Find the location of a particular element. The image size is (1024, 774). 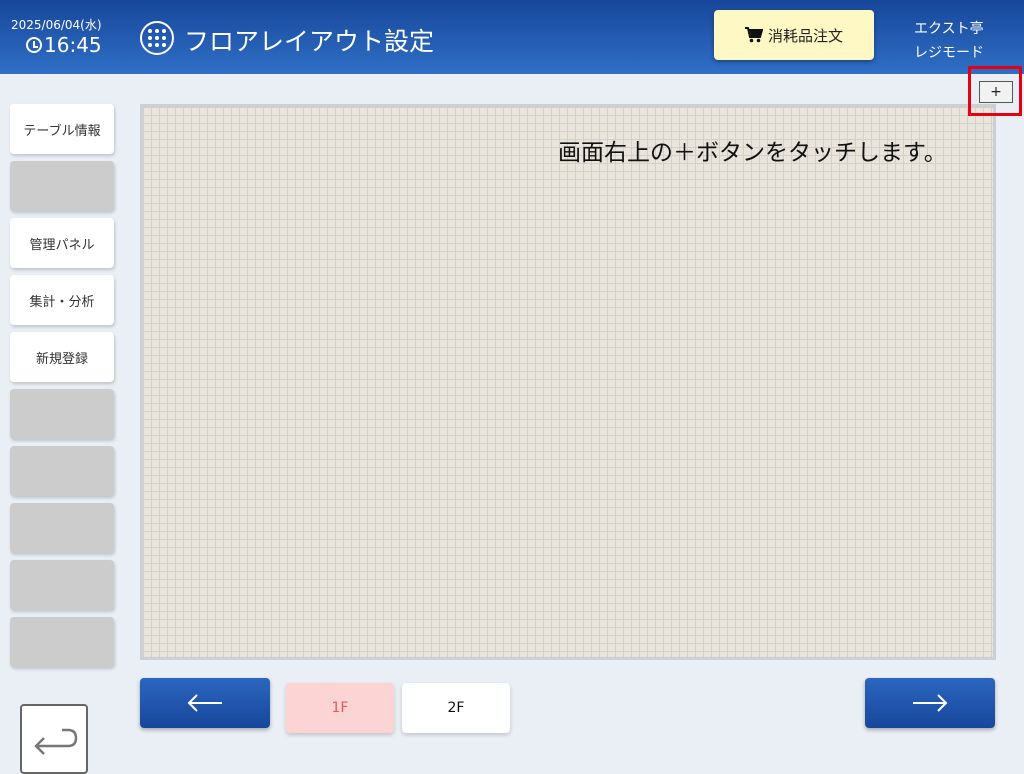

sidebar-item-admin-panel: 管理パネル is located at coordinates (62, 243).